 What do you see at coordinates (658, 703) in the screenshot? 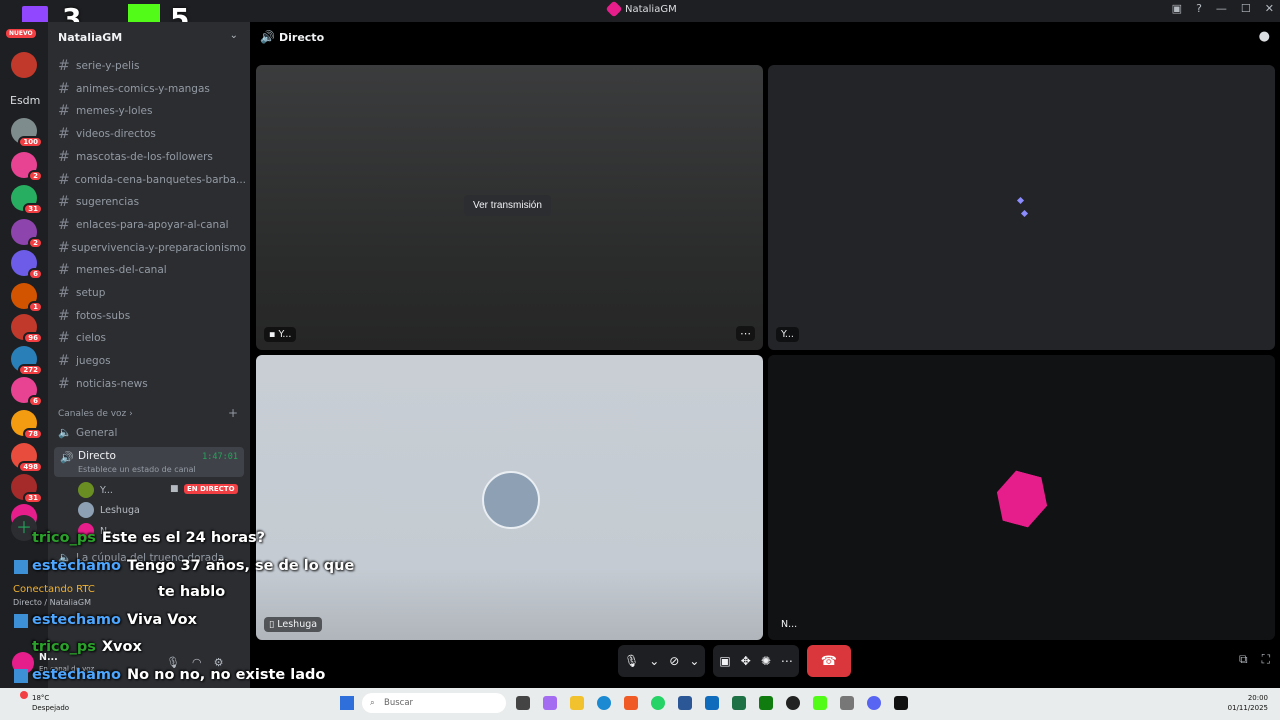
I see `whatsapp-icon` at bounding box center [658, 703].